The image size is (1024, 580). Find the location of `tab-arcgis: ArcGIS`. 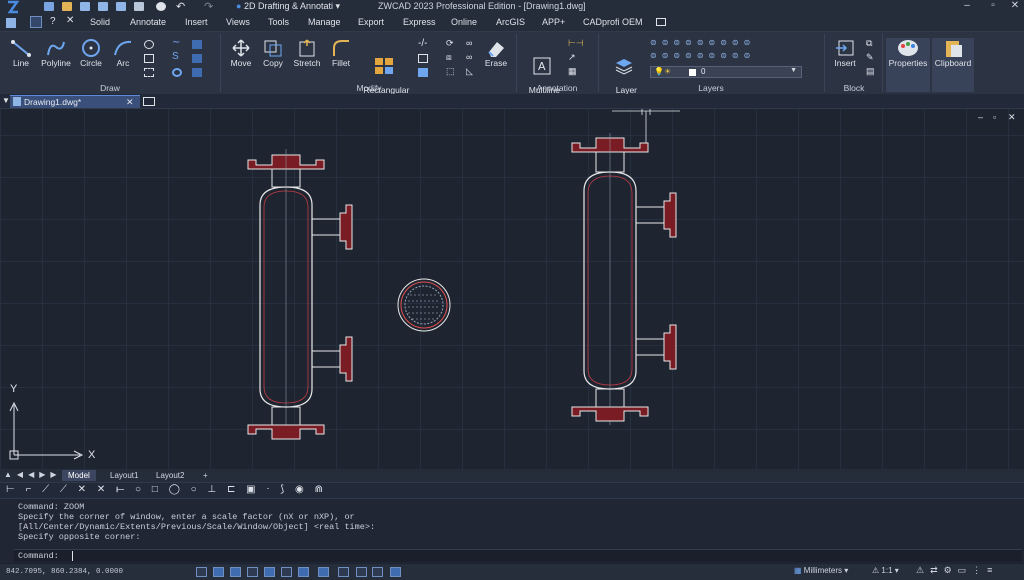

tab-arcgis: ArcGIS is located at coordinates (510, 22).